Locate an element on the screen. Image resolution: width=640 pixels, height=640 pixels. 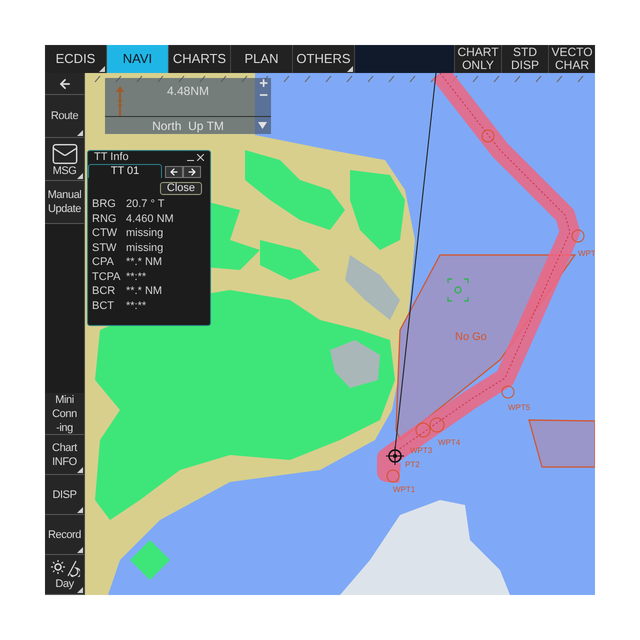
close-button: Close is located at coordinates (181, 188).